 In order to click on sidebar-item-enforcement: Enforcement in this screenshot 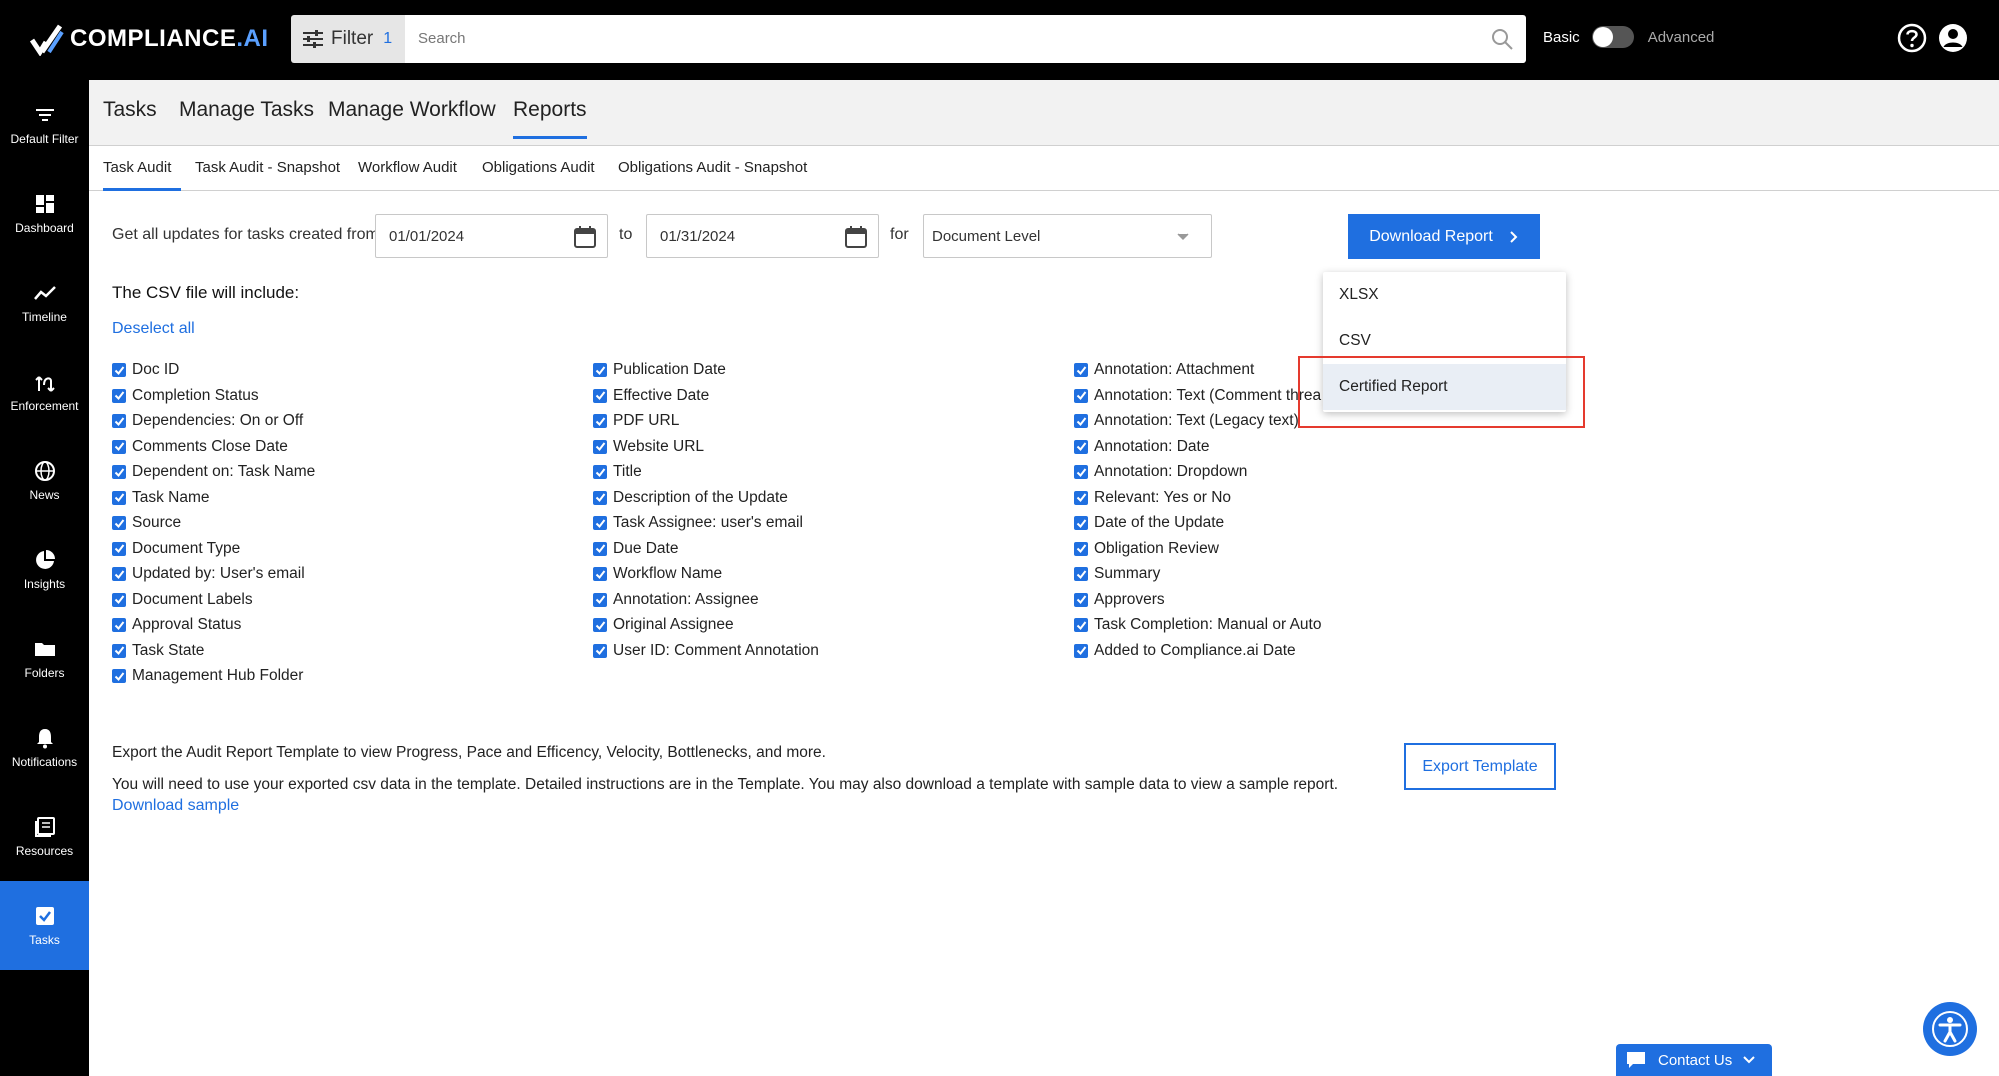, I will do `click(44, 391)`.